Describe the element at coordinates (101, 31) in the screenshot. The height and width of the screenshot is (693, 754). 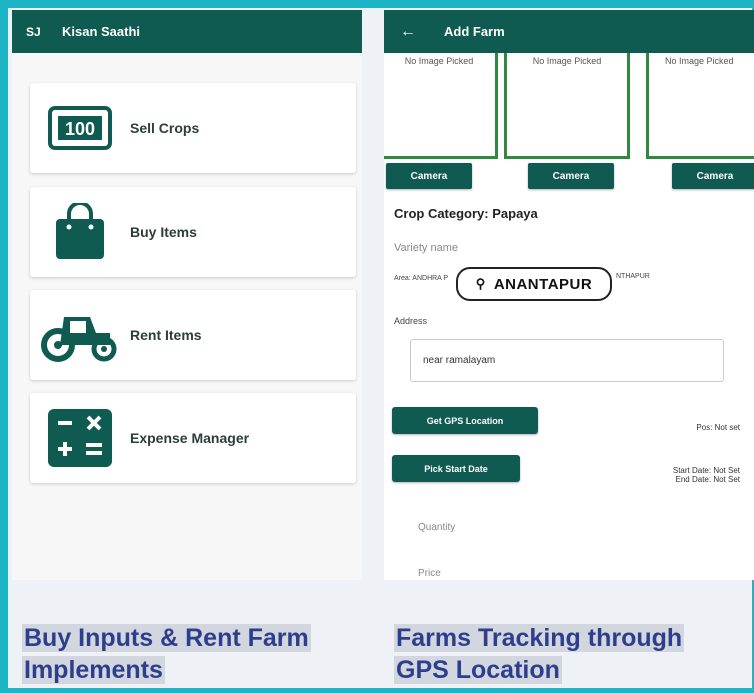
I see `app-title: Kisan Saathi` at that location.